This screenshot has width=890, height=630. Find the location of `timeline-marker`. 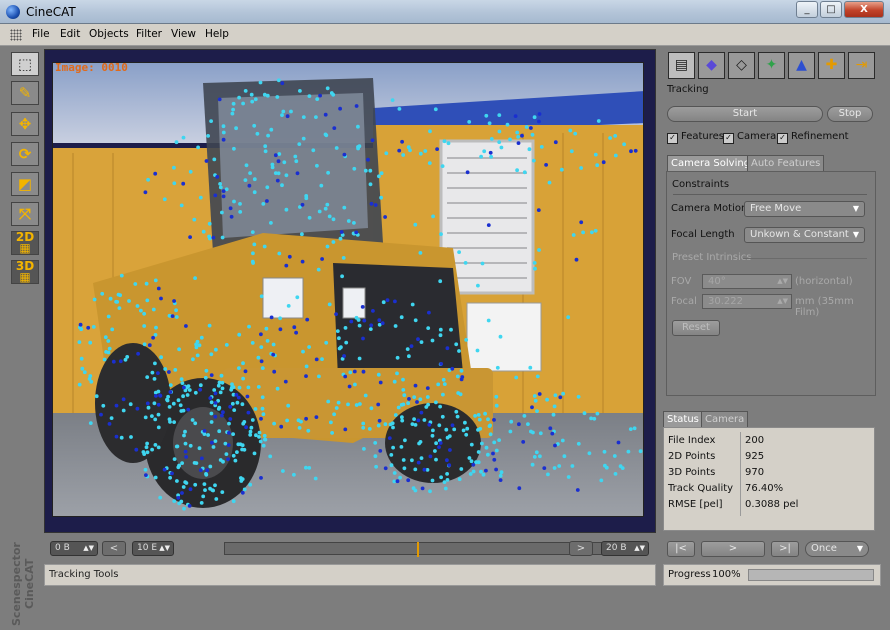

timeline-marker is located at coordinates (418, 549).